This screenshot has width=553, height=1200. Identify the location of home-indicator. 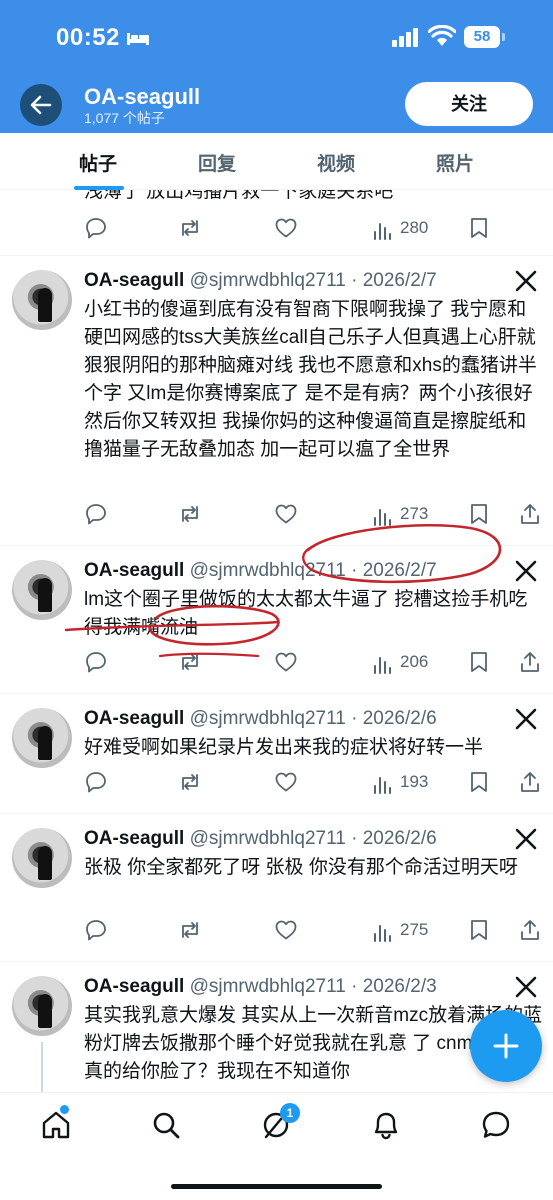
(276, 1186).